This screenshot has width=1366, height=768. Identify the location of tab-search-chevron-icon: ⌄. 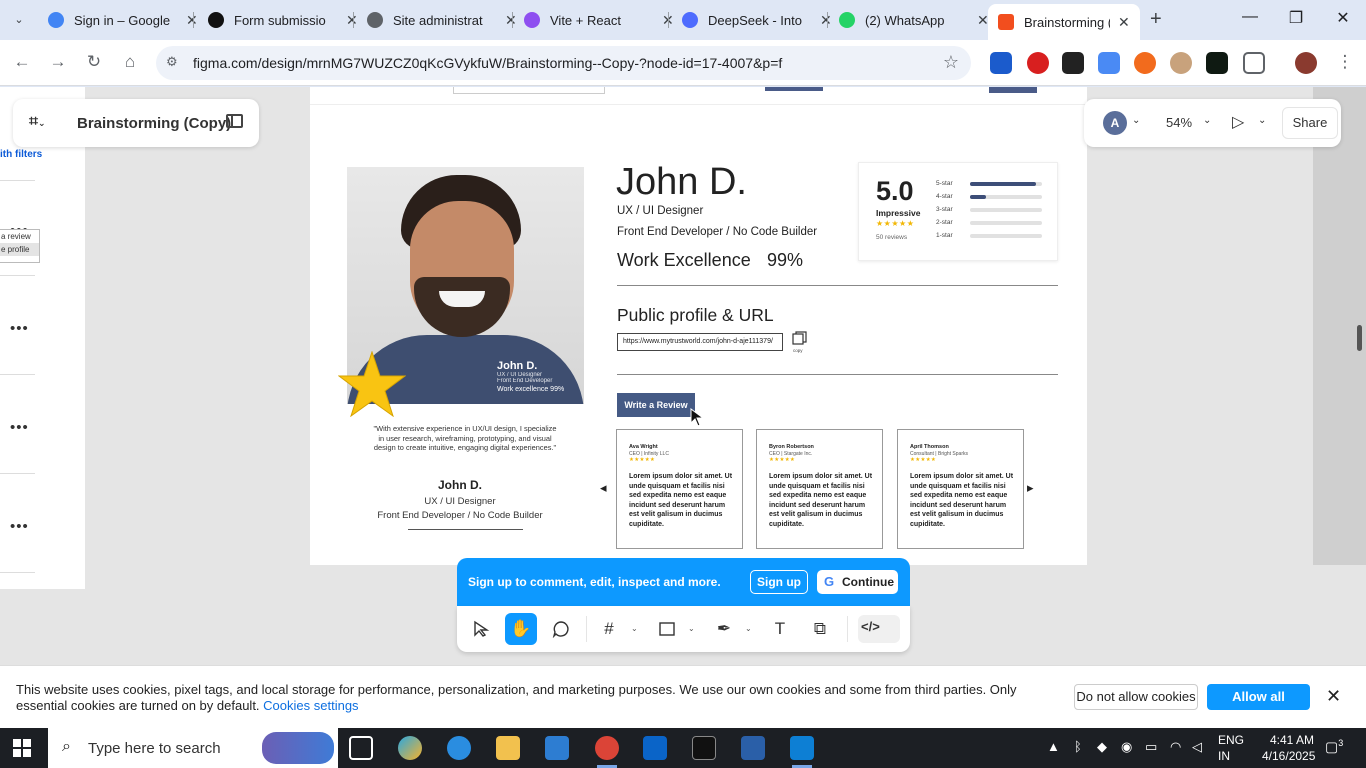
(19, 20).